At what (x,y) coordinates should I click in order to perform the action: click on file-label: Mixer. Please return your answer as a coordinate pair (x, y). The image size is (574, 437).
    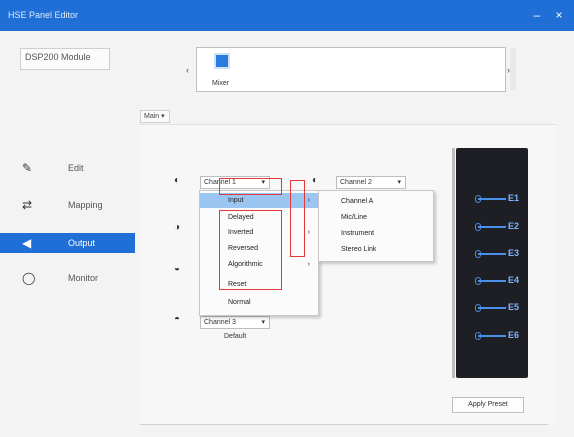
    Looking at the image, I should click on (221, 83).